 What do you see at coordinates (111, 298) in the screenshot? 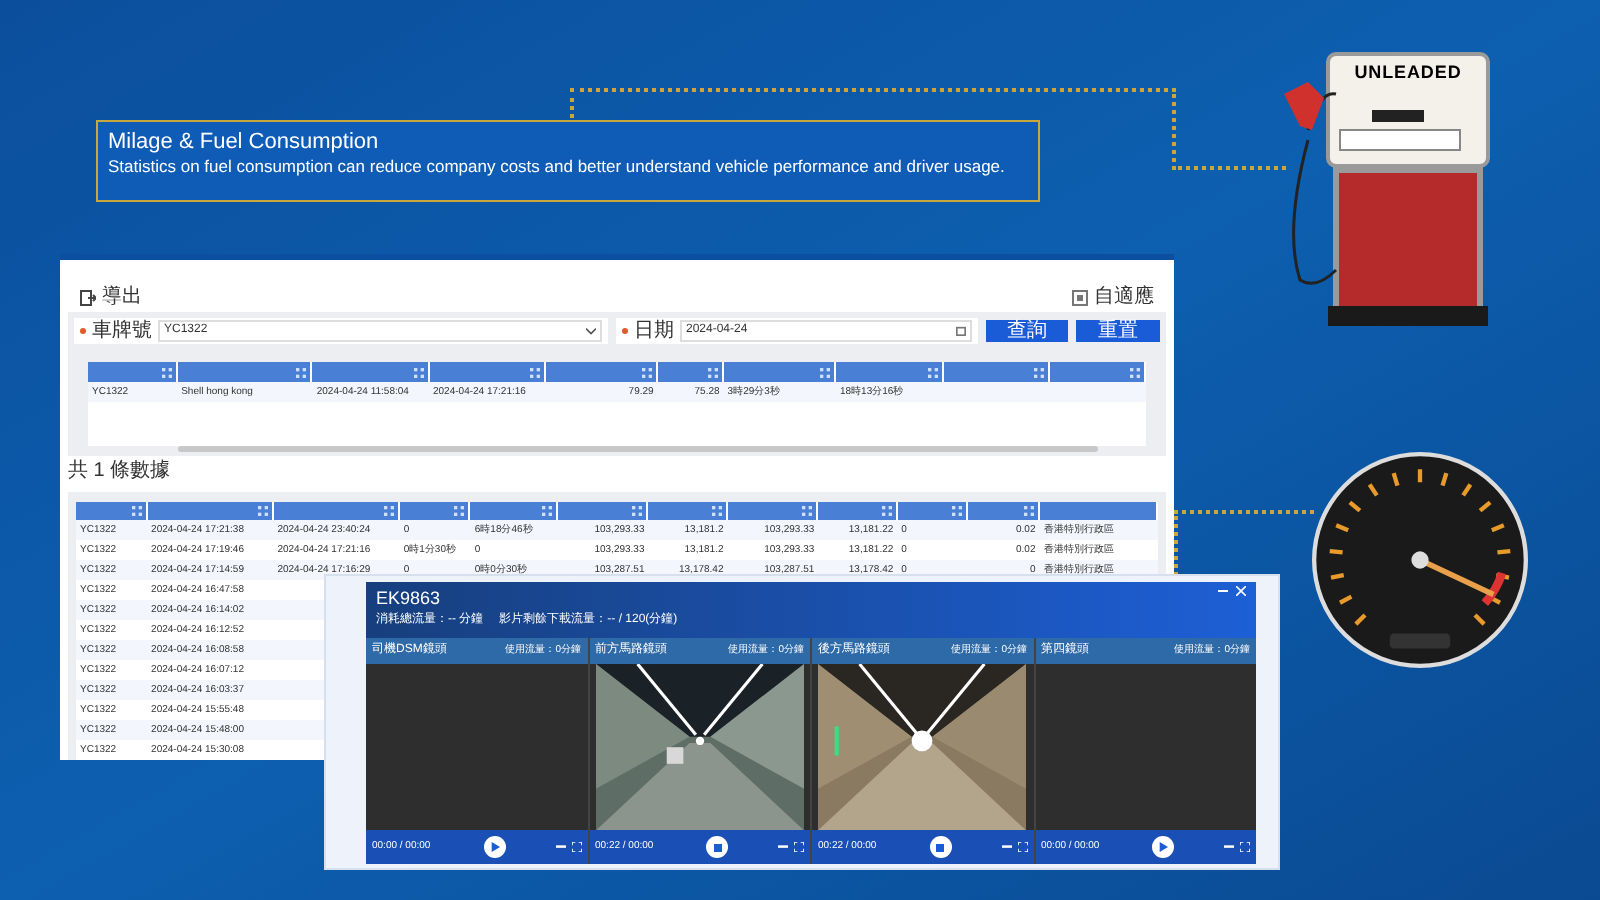
I see `export-button: 導出` at bounding box center [111, 298].